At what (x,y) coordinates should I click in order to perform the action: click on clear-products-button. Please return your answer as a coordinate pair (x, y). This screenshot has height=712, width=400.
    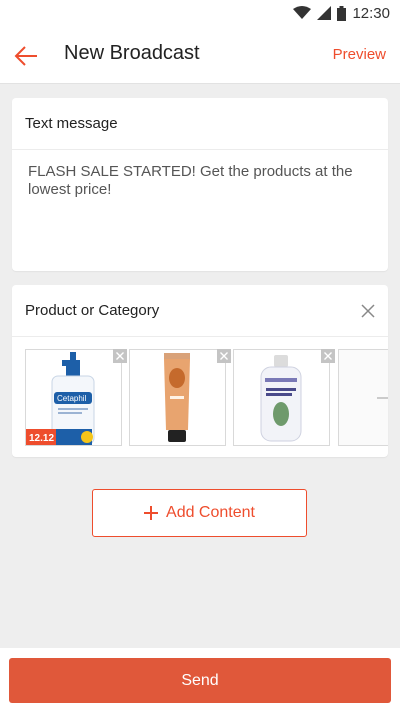
    Looking at the image, I should click on (368, 311).